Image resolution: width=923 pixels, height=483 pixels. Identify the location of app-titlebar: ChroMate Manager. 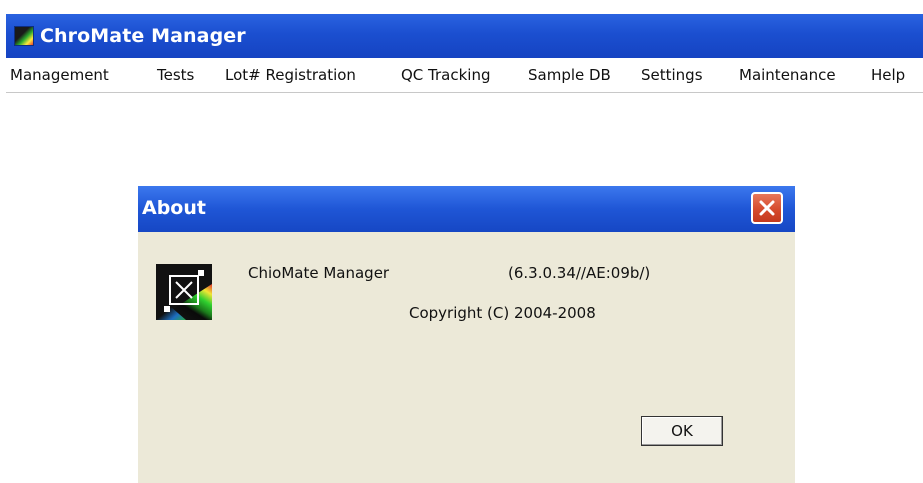
(464, 36).